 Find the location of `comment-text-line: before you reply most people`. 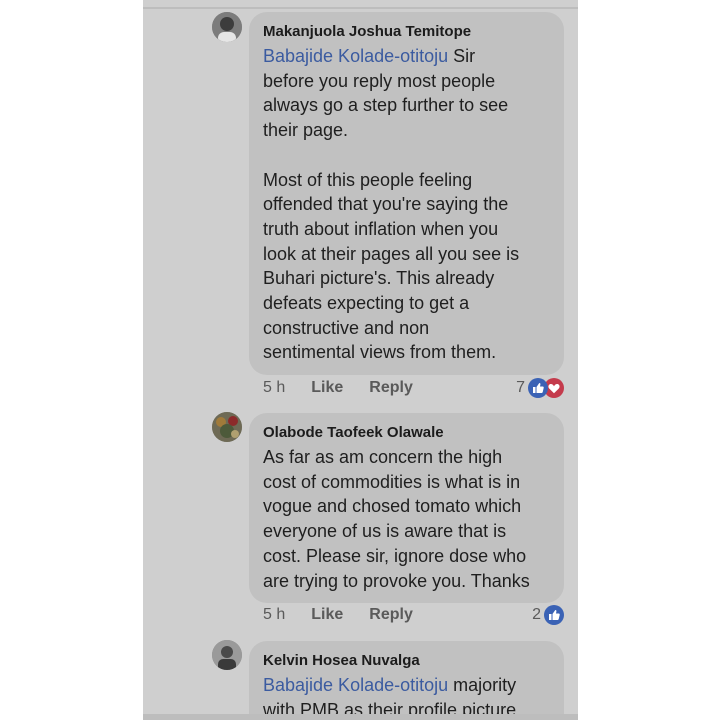

comment-text-line: before you reply most people is located at coordinates (379, 80).